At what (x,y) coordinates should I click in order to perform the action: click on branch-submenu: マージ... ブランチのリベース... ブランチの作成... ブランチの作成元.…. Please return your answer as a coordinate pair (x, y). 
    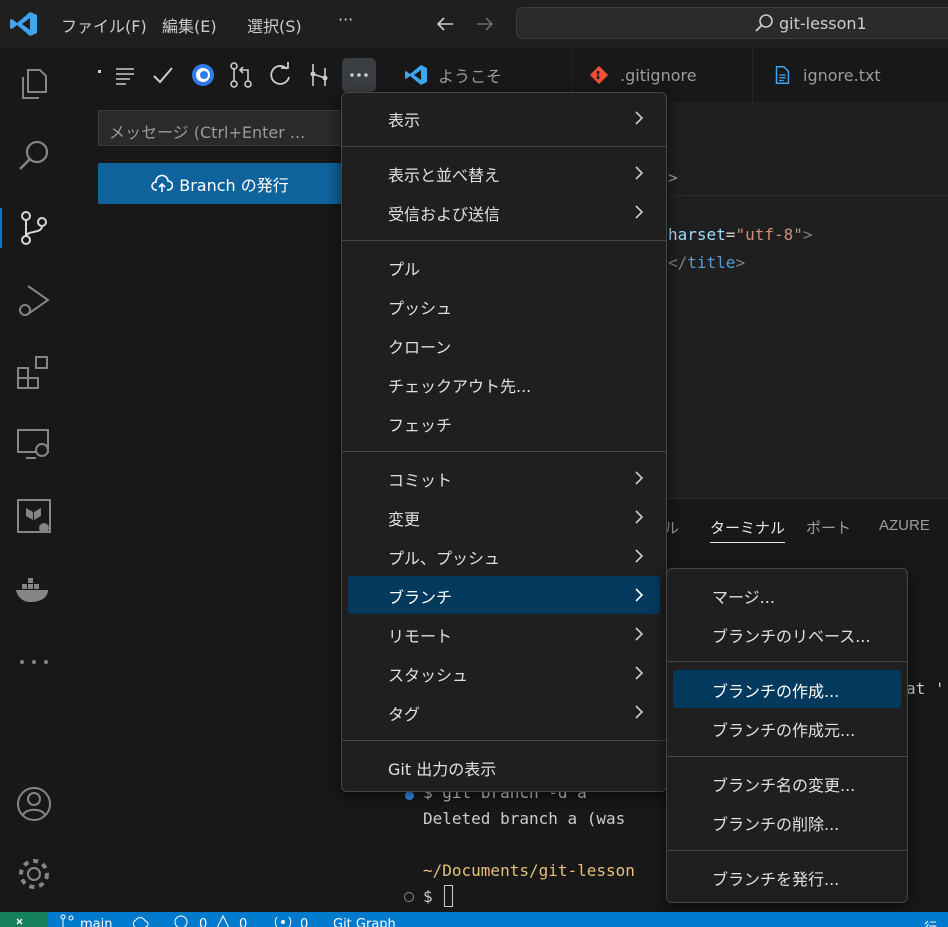
    Looking at the image, I should click on (787, 735).